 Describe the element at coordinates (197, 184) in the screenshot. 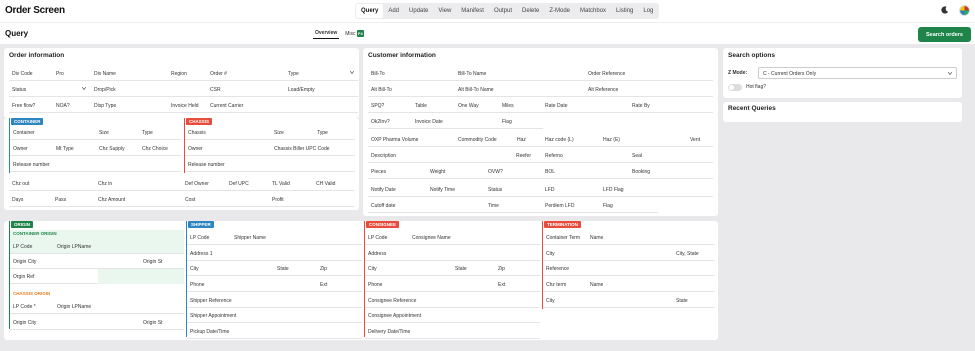

I see `def-owner-field: Def Owner` at that location.